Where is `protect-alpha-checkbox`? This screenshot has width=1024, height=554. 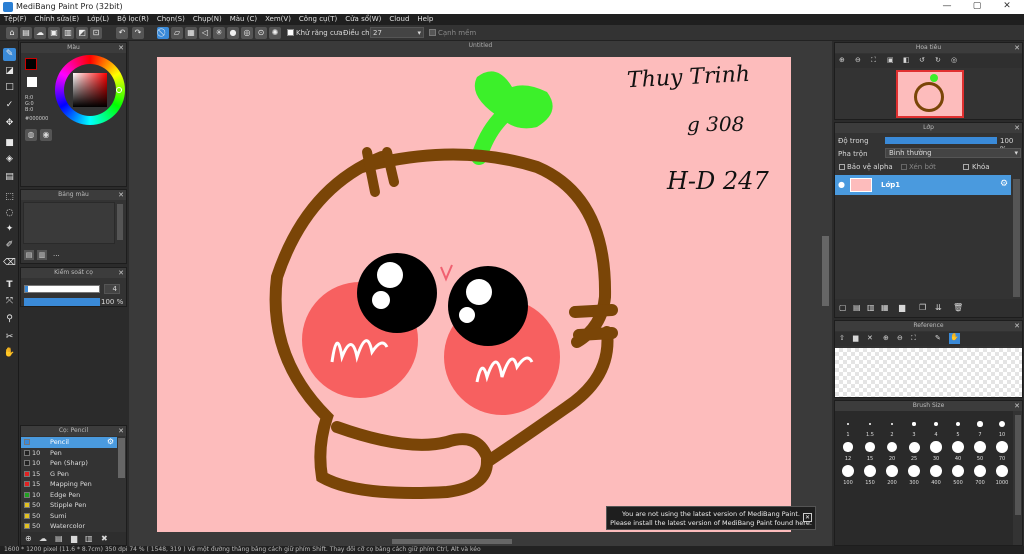
protect-alpha-checkbox is located at coordinates (842, 167).